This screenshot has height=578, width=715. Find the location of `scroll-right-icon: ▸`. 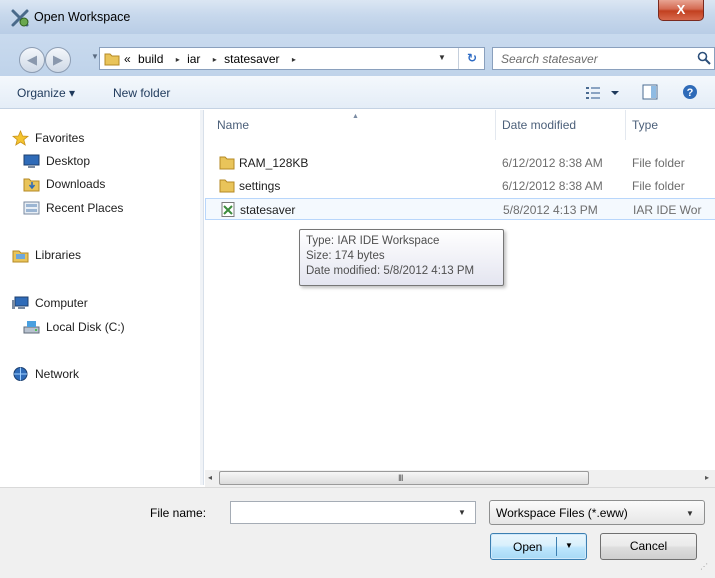

scroll-right-icon: ▸ is located at coordinates (707, 477).